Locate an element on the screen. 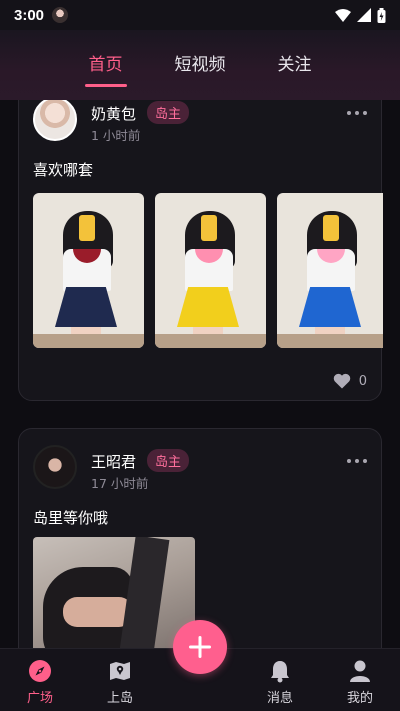 This screenshot has height=711, width=400. signal-icon is located at coordinates (364, 15).